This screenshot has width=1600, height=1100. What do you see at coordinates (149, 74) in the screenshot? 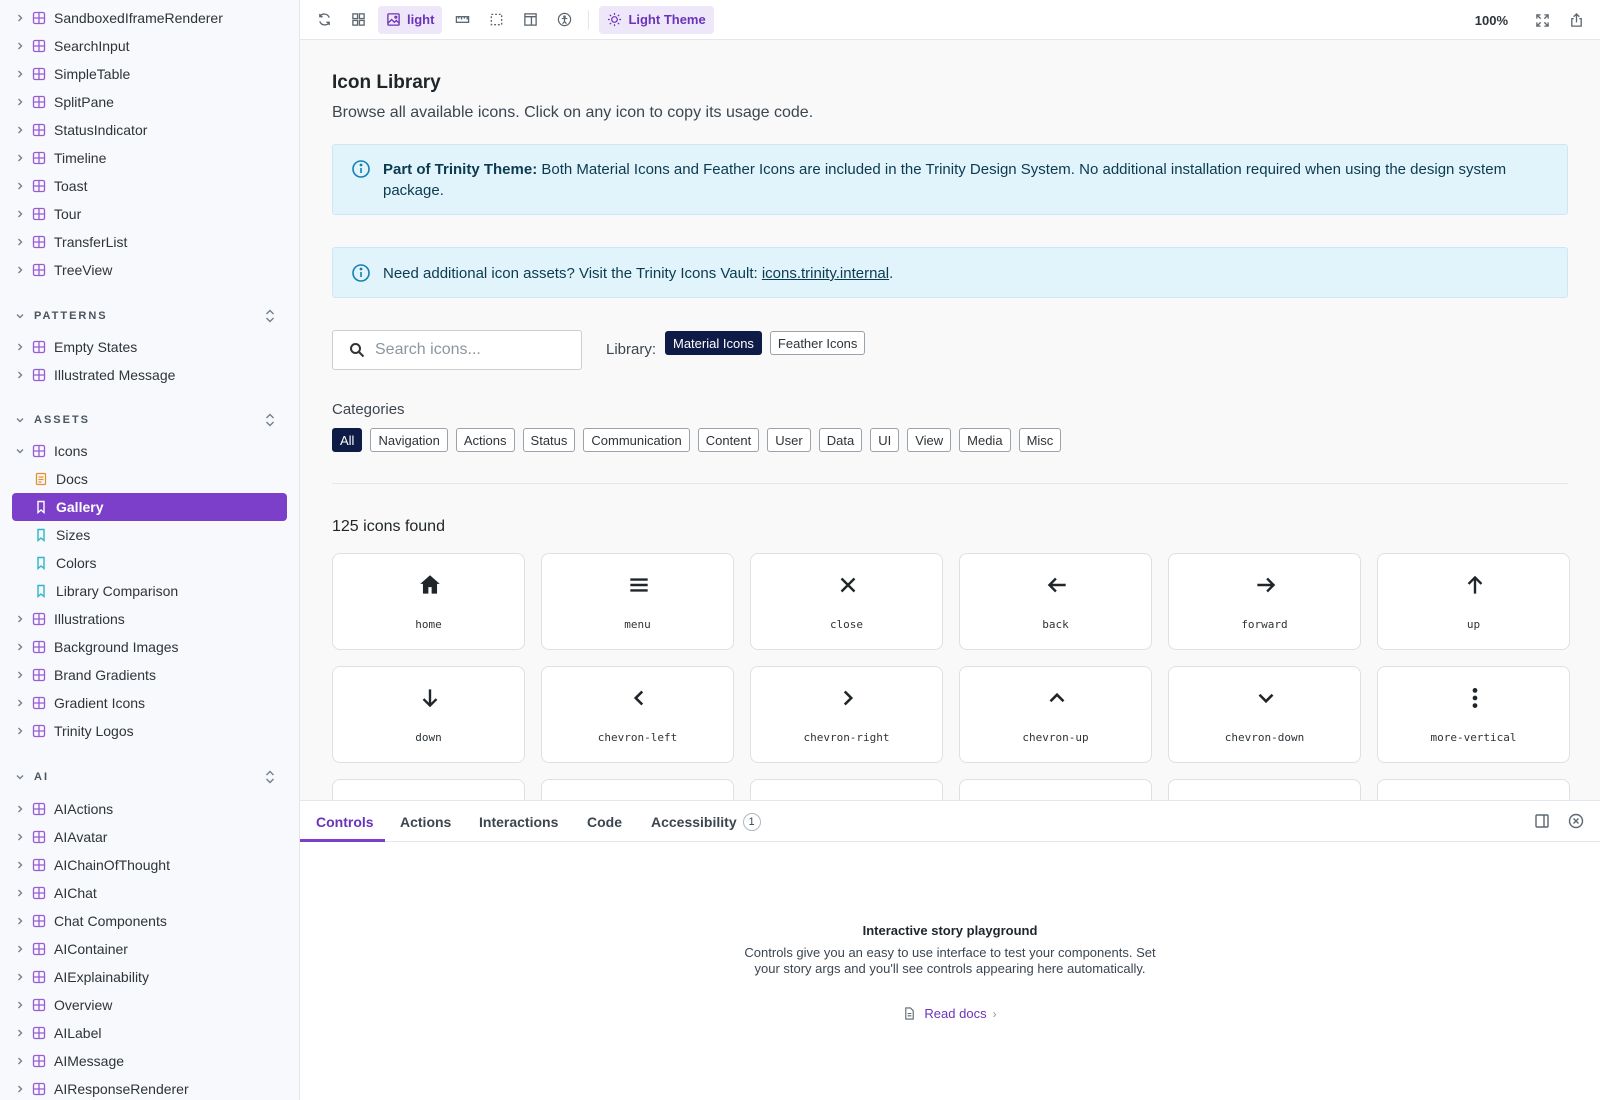
I see `sidebar-item-simpletable: SimpleTable` at bounding box center [149, 74].